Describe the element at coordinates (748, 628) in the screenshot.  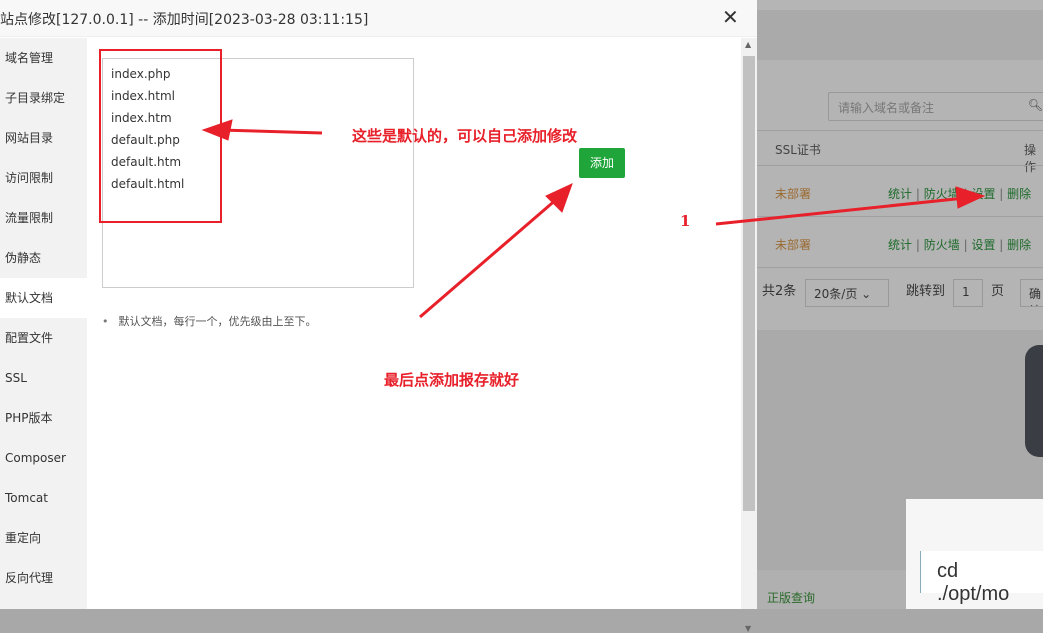
I see `scroll-down-icon: ▼` at that location.